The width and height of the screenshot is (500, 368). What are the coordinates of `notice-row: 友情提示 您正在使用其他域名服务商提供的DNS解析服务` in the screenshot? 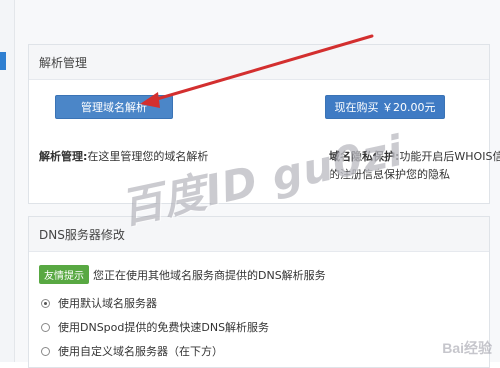 It's located at (182, 274).